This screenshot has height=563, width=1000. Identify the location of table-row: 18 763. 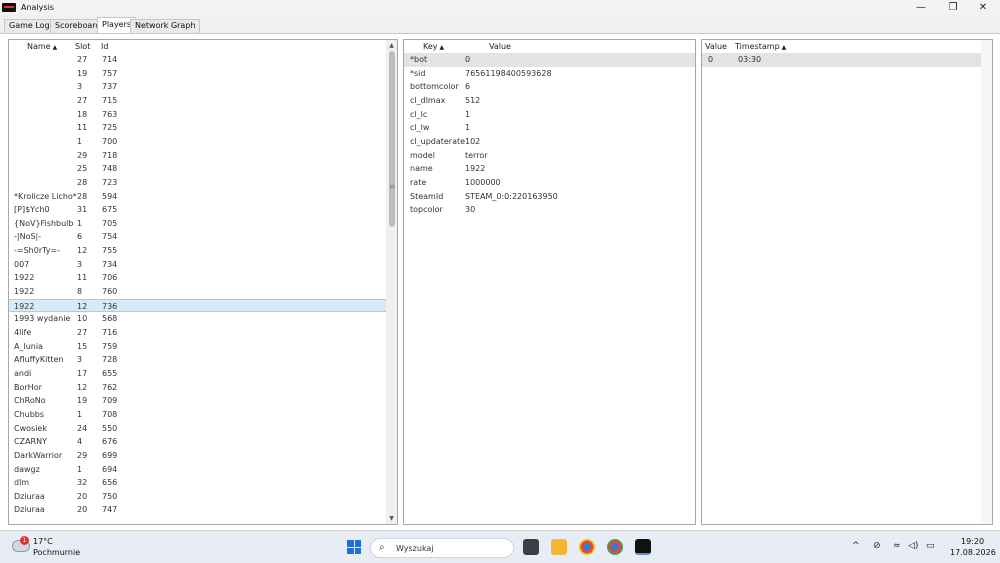
(197, 115).